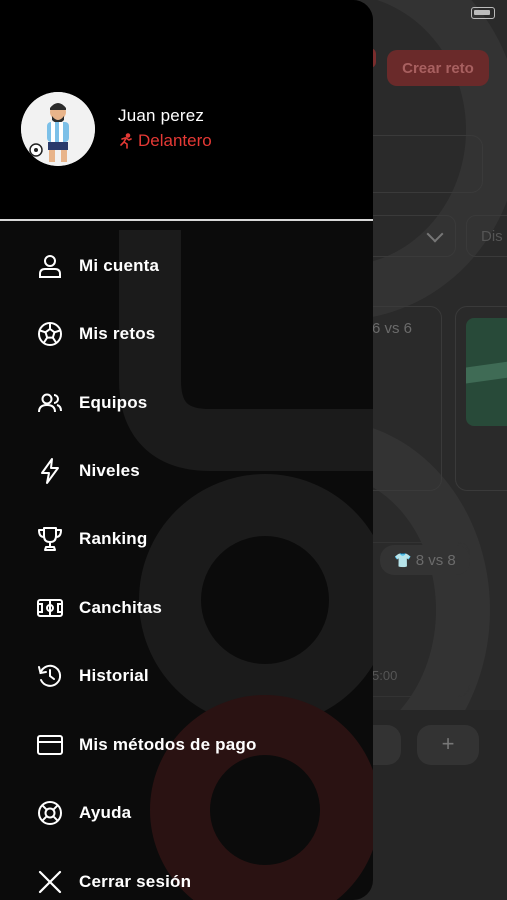  Describe the element at coordinates (121, 607) in the screenshot. I see `menu-label: Canchitas` at that location.